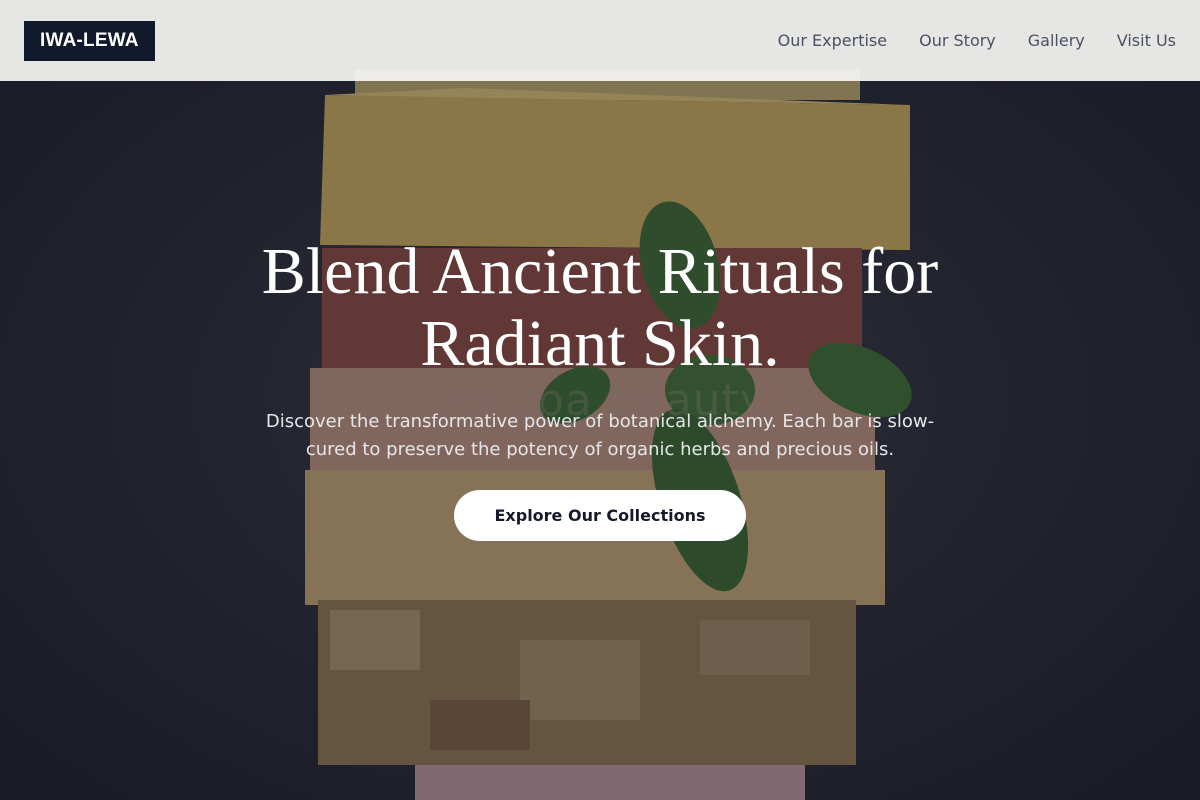  I want to click on logo: IWA-LEWA, so click(89, 40).